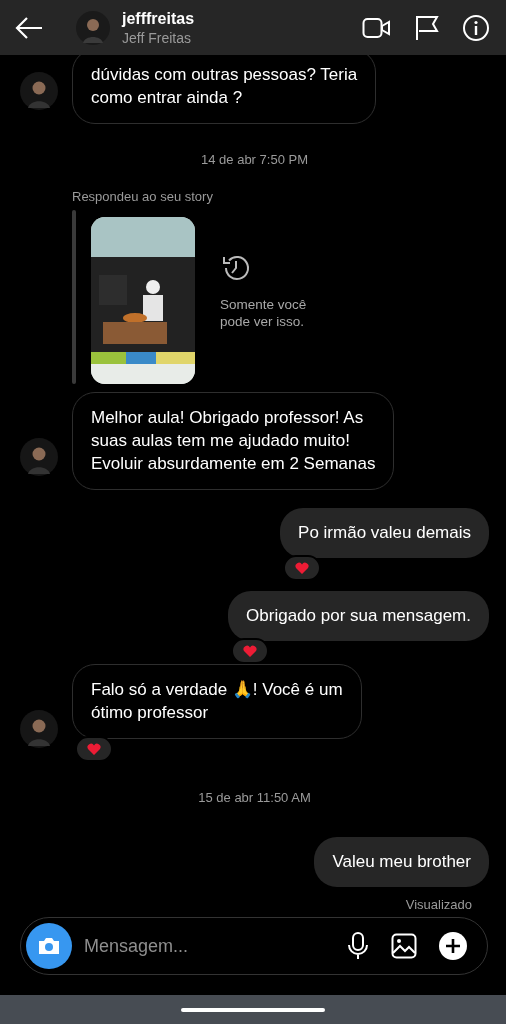  Describe the element at coordinates (453, 946) in the screenshot. I see `add-icon` at that location.